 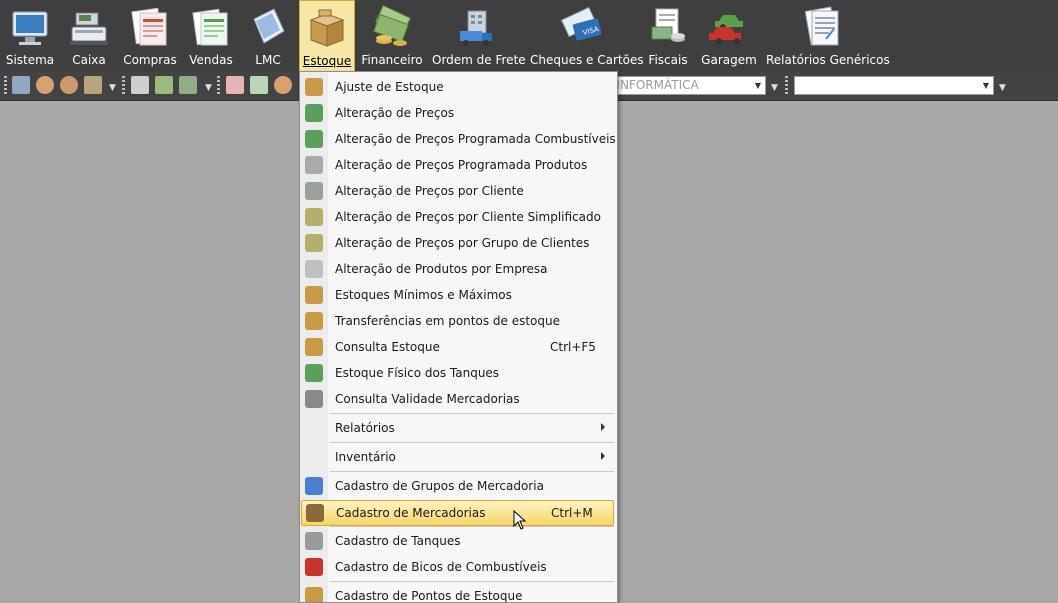 I want to click on fuel-price-icon, so click(x=314, y=139).